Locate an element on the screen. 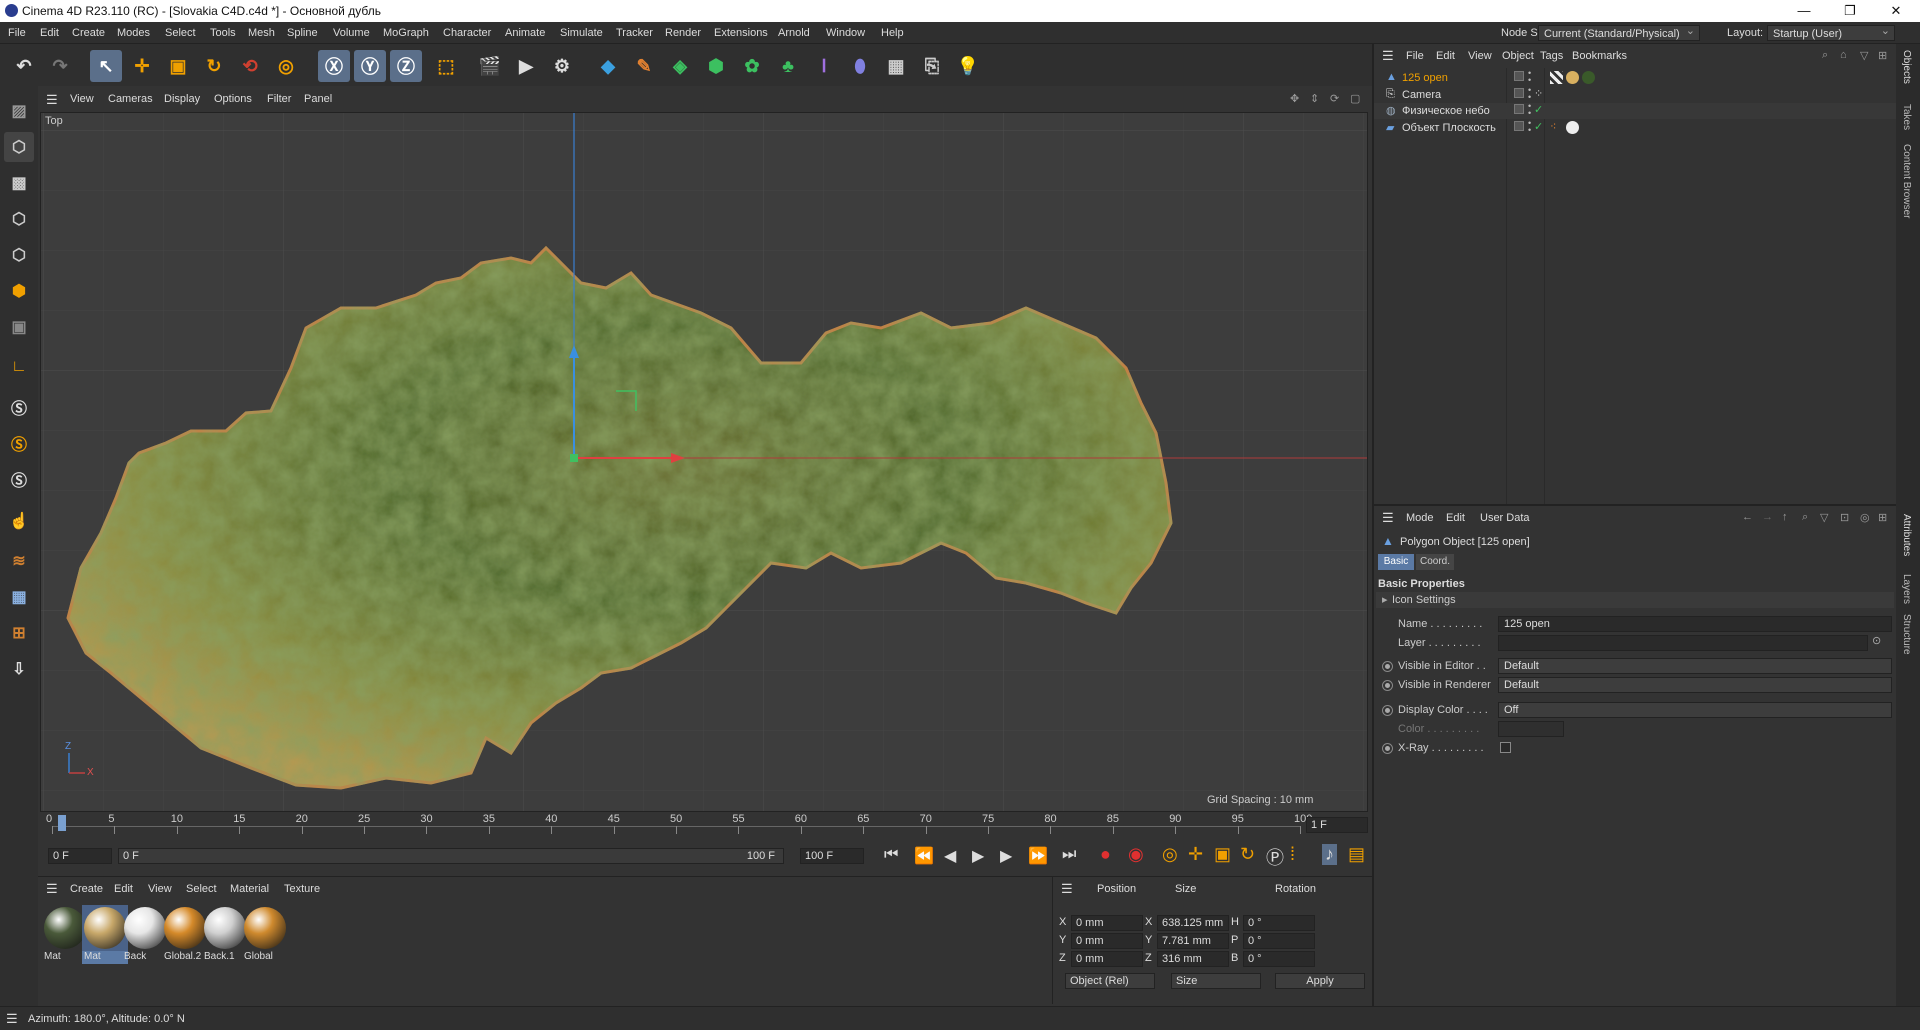 This screenshot has height=1030, width=1920. viewport-menu-icon: ☰ is located at coordinates (52, 100).